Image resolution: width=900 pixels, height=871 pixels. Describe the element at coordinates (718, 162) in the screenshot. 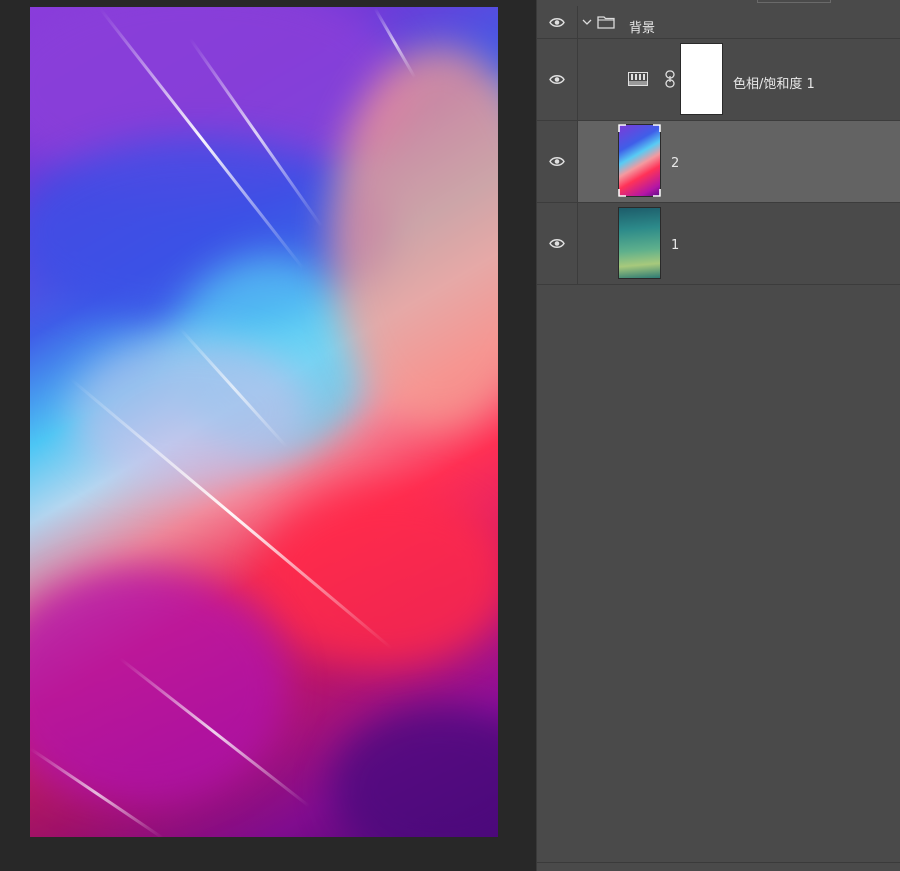

I see `layer-row-2: 2` at that location.